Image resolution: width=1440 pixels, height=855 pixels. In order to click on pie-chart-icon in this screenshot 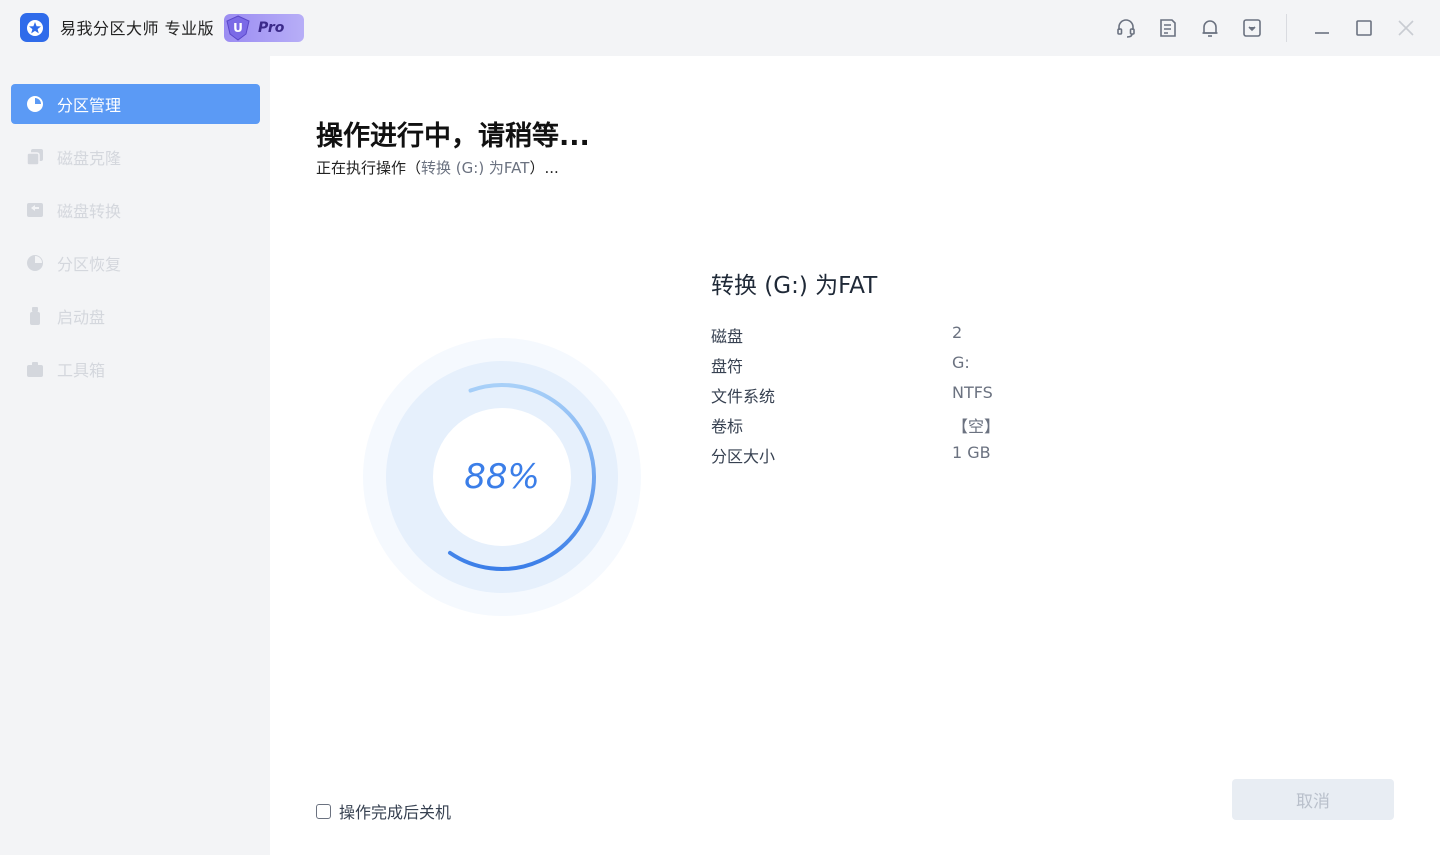, I will do `click(35, 104)`.